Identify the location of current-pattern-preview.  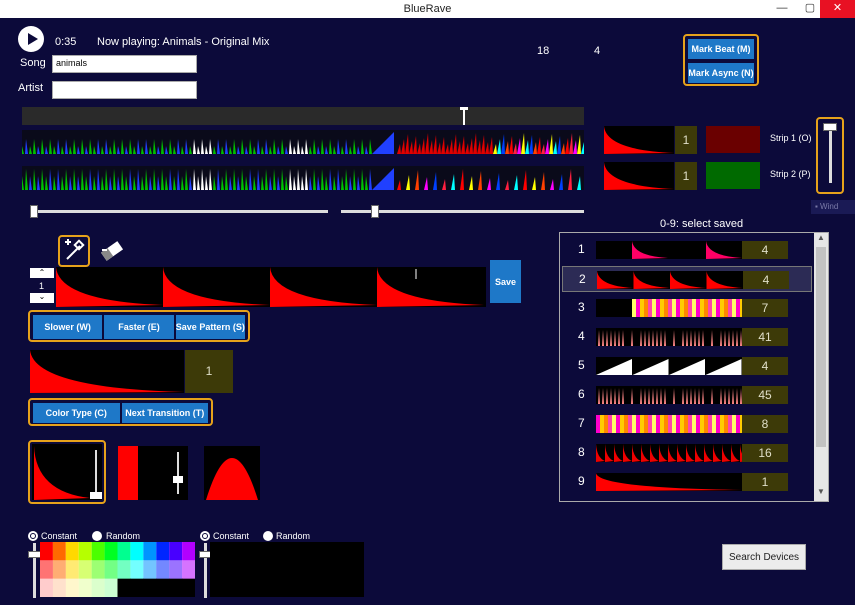
(107, 371).